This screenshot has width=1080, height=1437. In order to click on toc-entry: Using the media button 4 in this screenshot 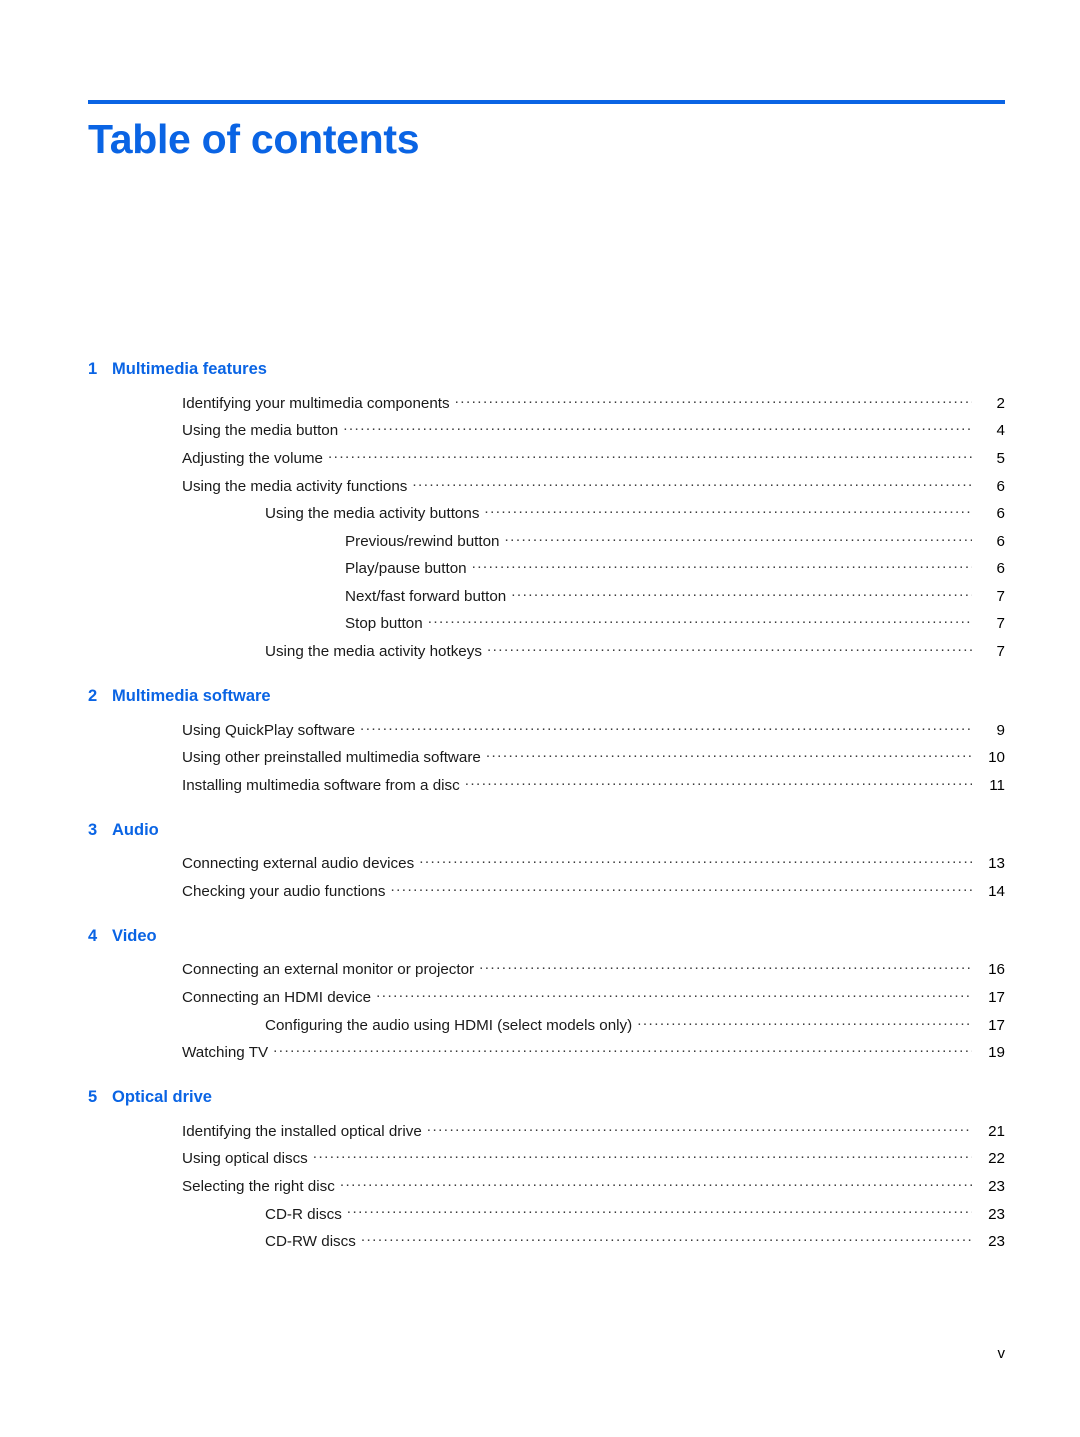, I will do `click(546, 430)`.